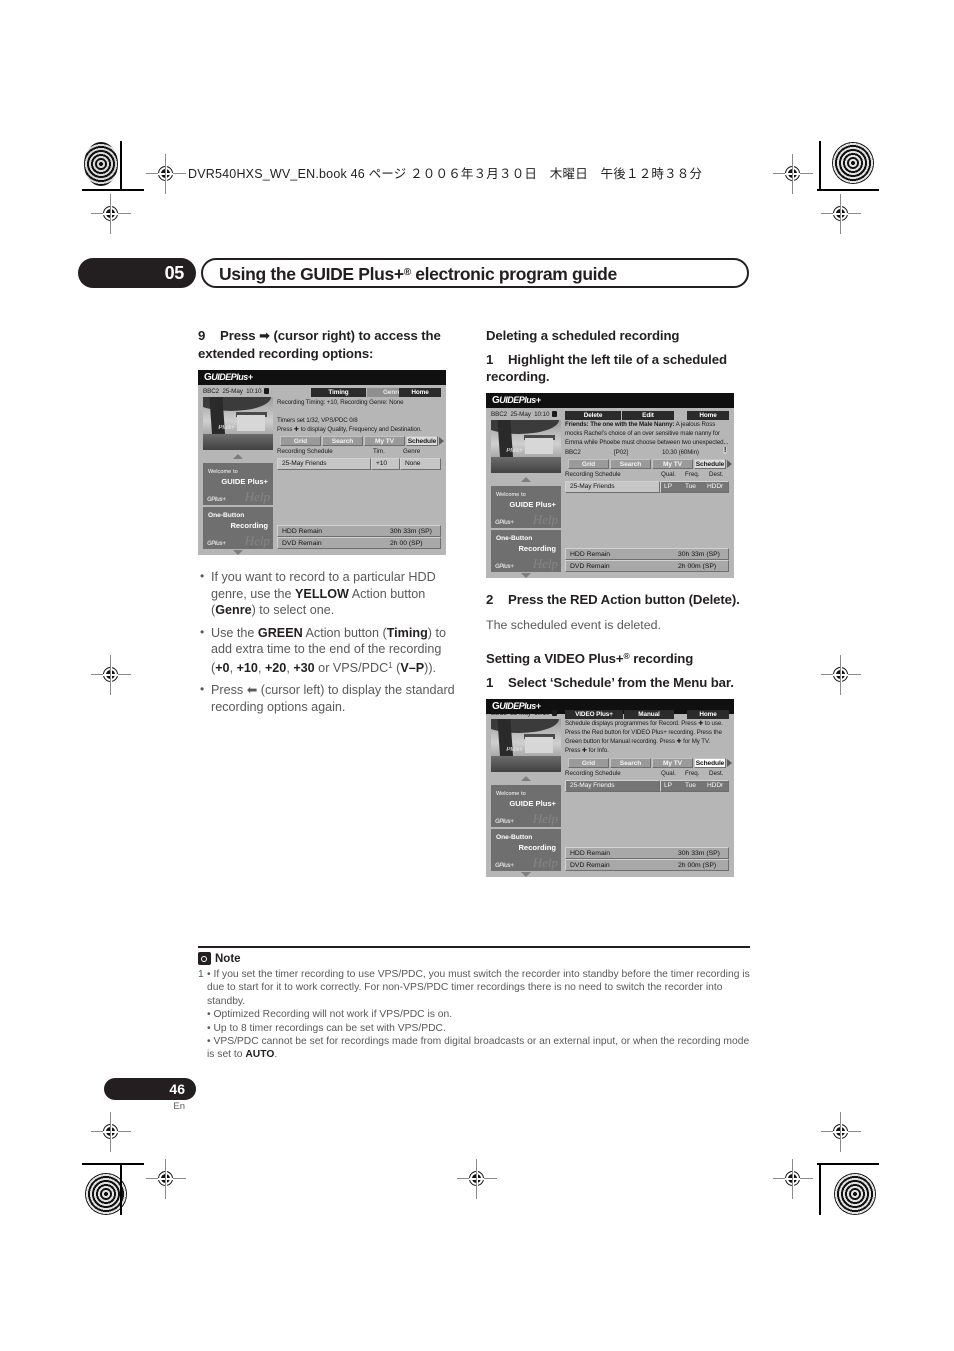  What do you see at coordinates (385, 464) in the screenshot?
I see `screenshot1-schedule-row-timing: +10` at bounding box center [385, 464].